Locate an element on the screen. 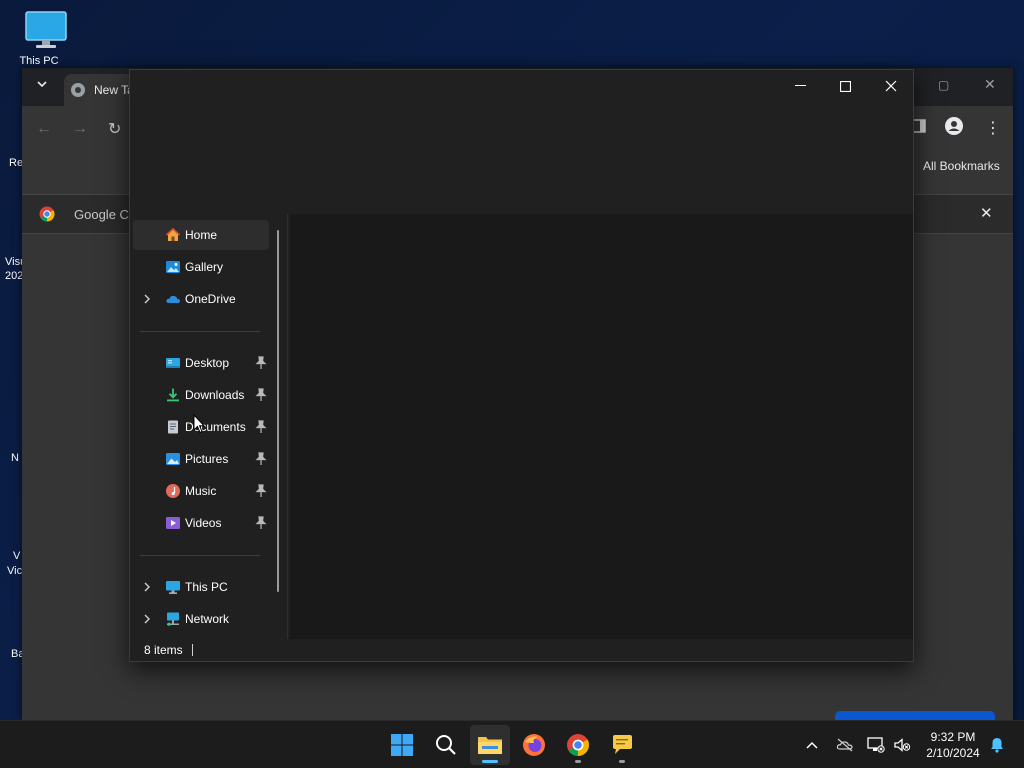 The height and width of the screenshot is (769, 1024). onedrive-tray-button is located at coordinates (845, 745).